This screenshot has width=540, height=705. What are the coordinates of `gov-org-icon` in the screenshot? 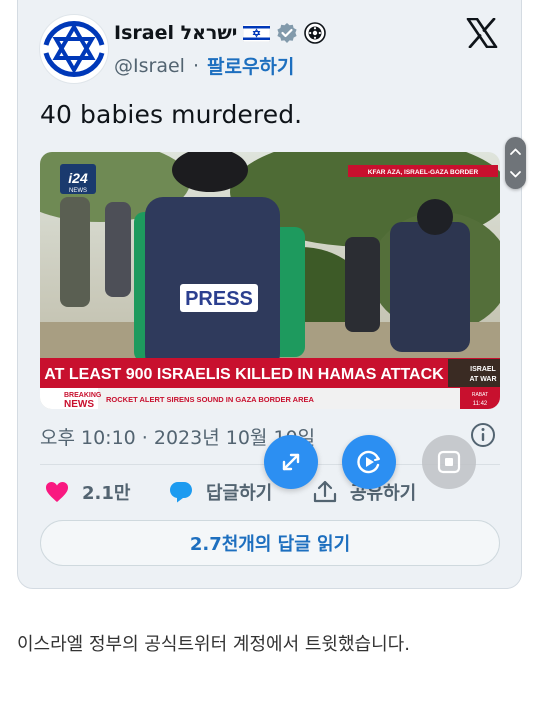 It's located at (315, 33).